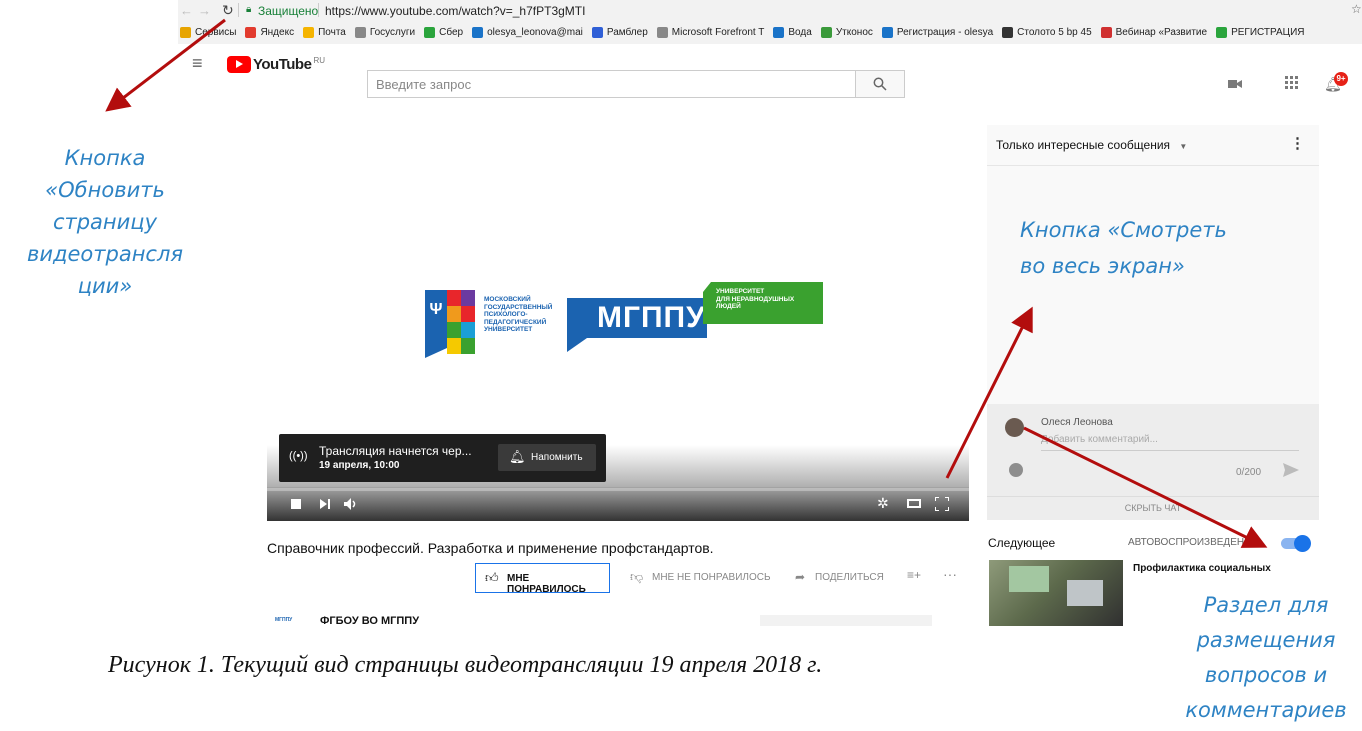 The width and height of the screenshot is (1362, 731). I want to click on fullscreen-arrow, so click(989, 392).